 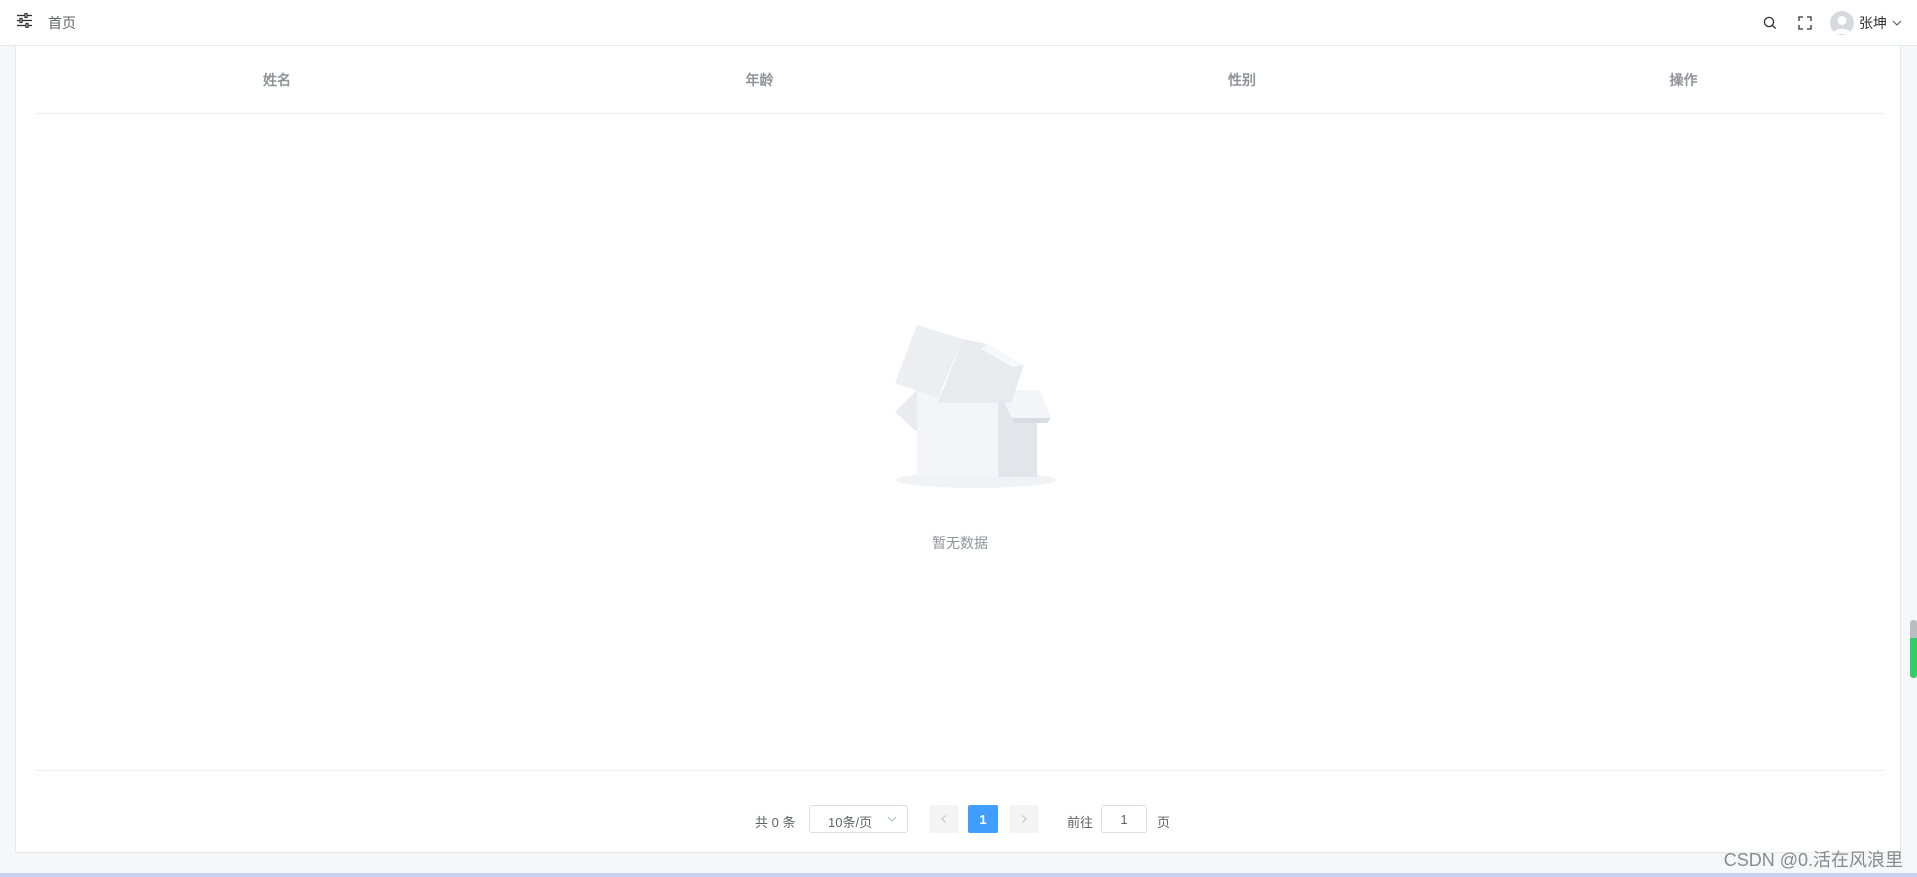 What do you see at coordinates (24, 20) in the screenshot?
I see `sliders-icon` at bounding box center [24, 20].